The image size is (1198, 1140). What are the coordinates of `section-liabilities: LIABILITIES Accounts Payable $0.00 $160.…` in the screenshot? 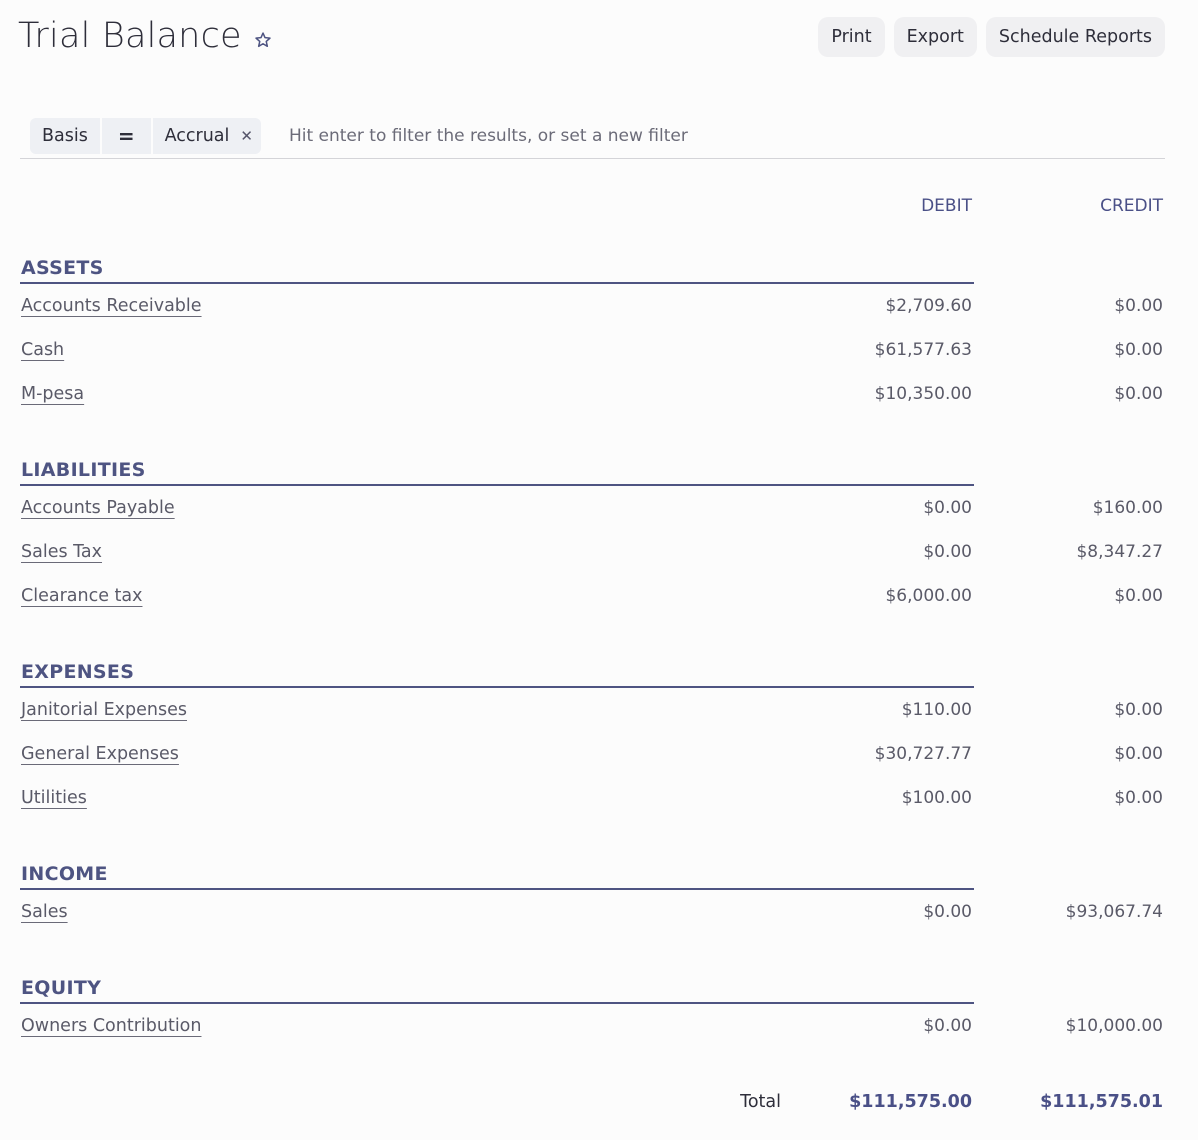 It's located at (592, 538).